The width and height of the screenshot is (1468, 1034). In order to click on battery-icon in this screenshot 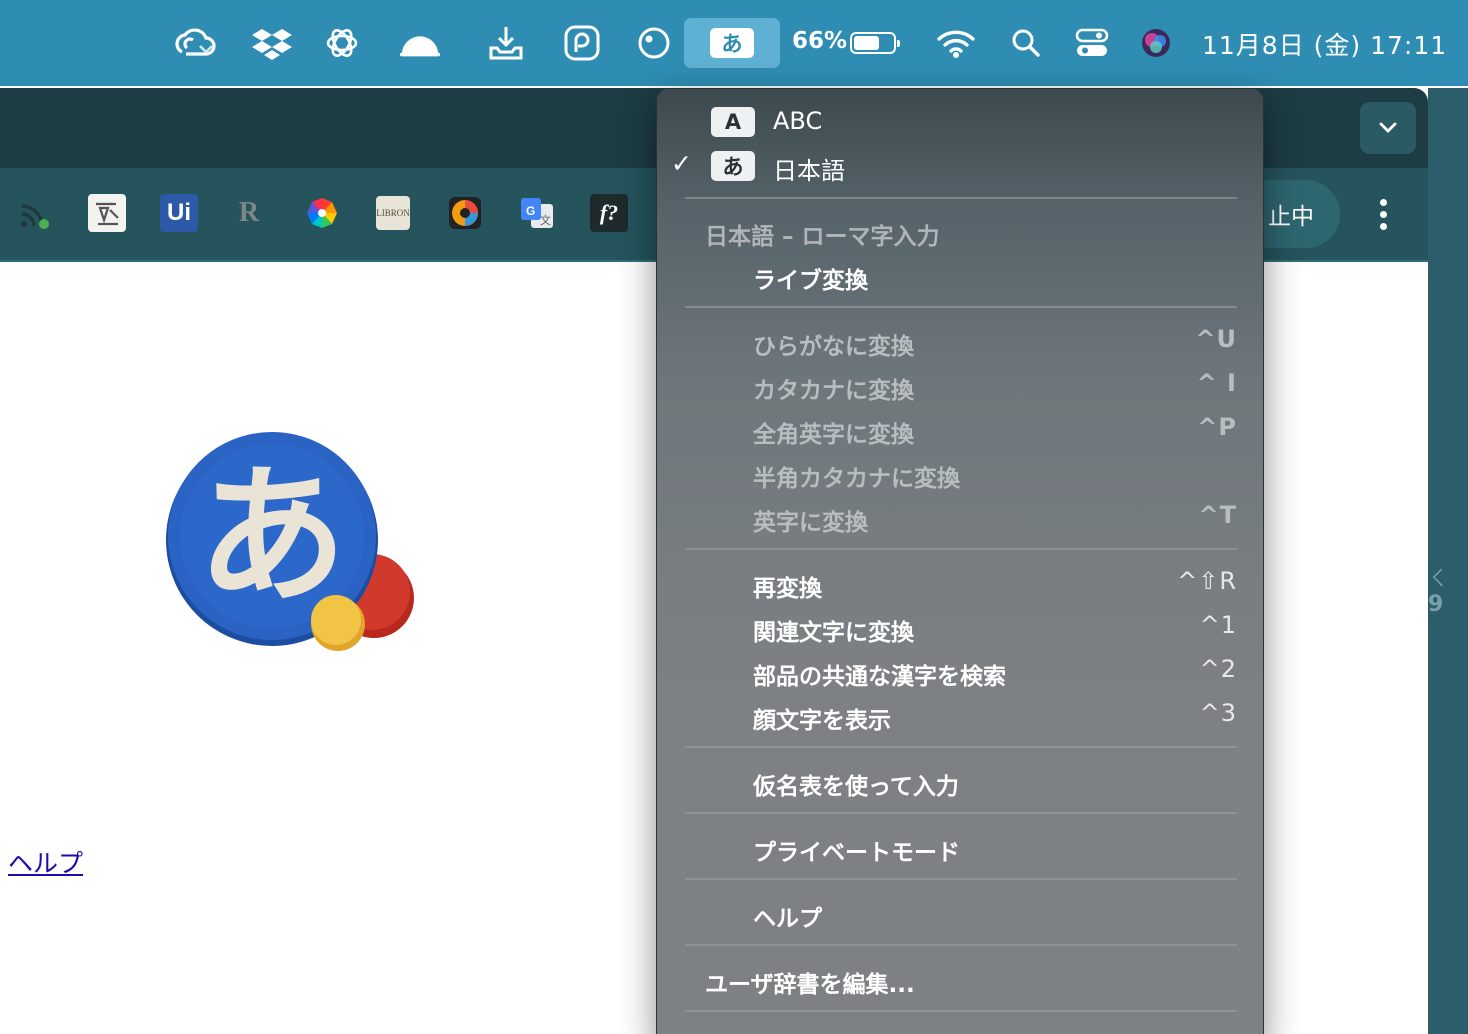, I will do `click(875, 43)`.